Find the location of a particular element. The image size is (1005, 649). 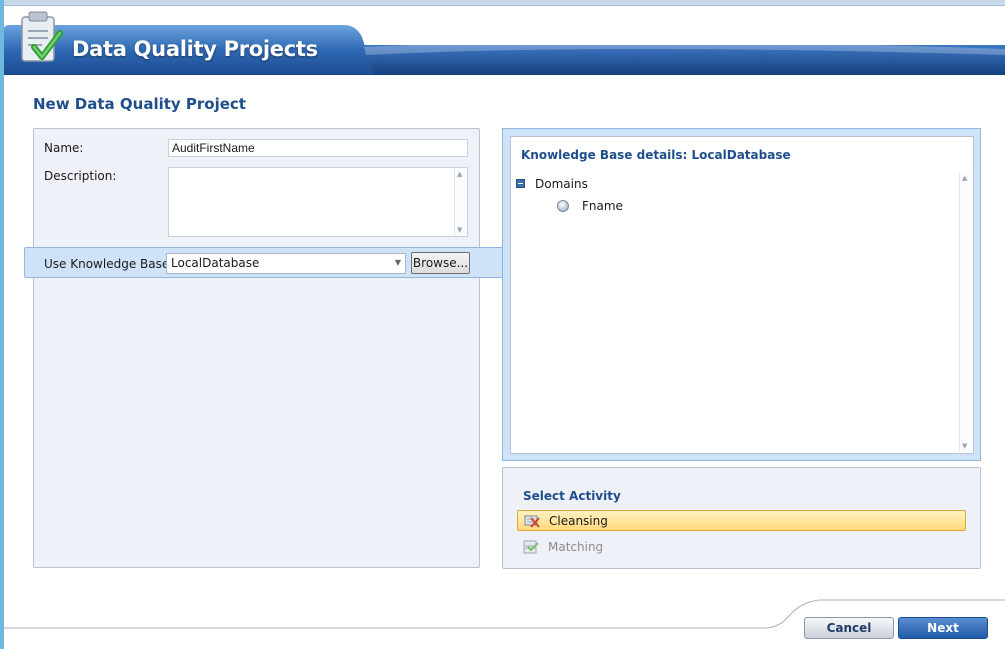

clipboard-check-icon is located at coordinates (42, 36).